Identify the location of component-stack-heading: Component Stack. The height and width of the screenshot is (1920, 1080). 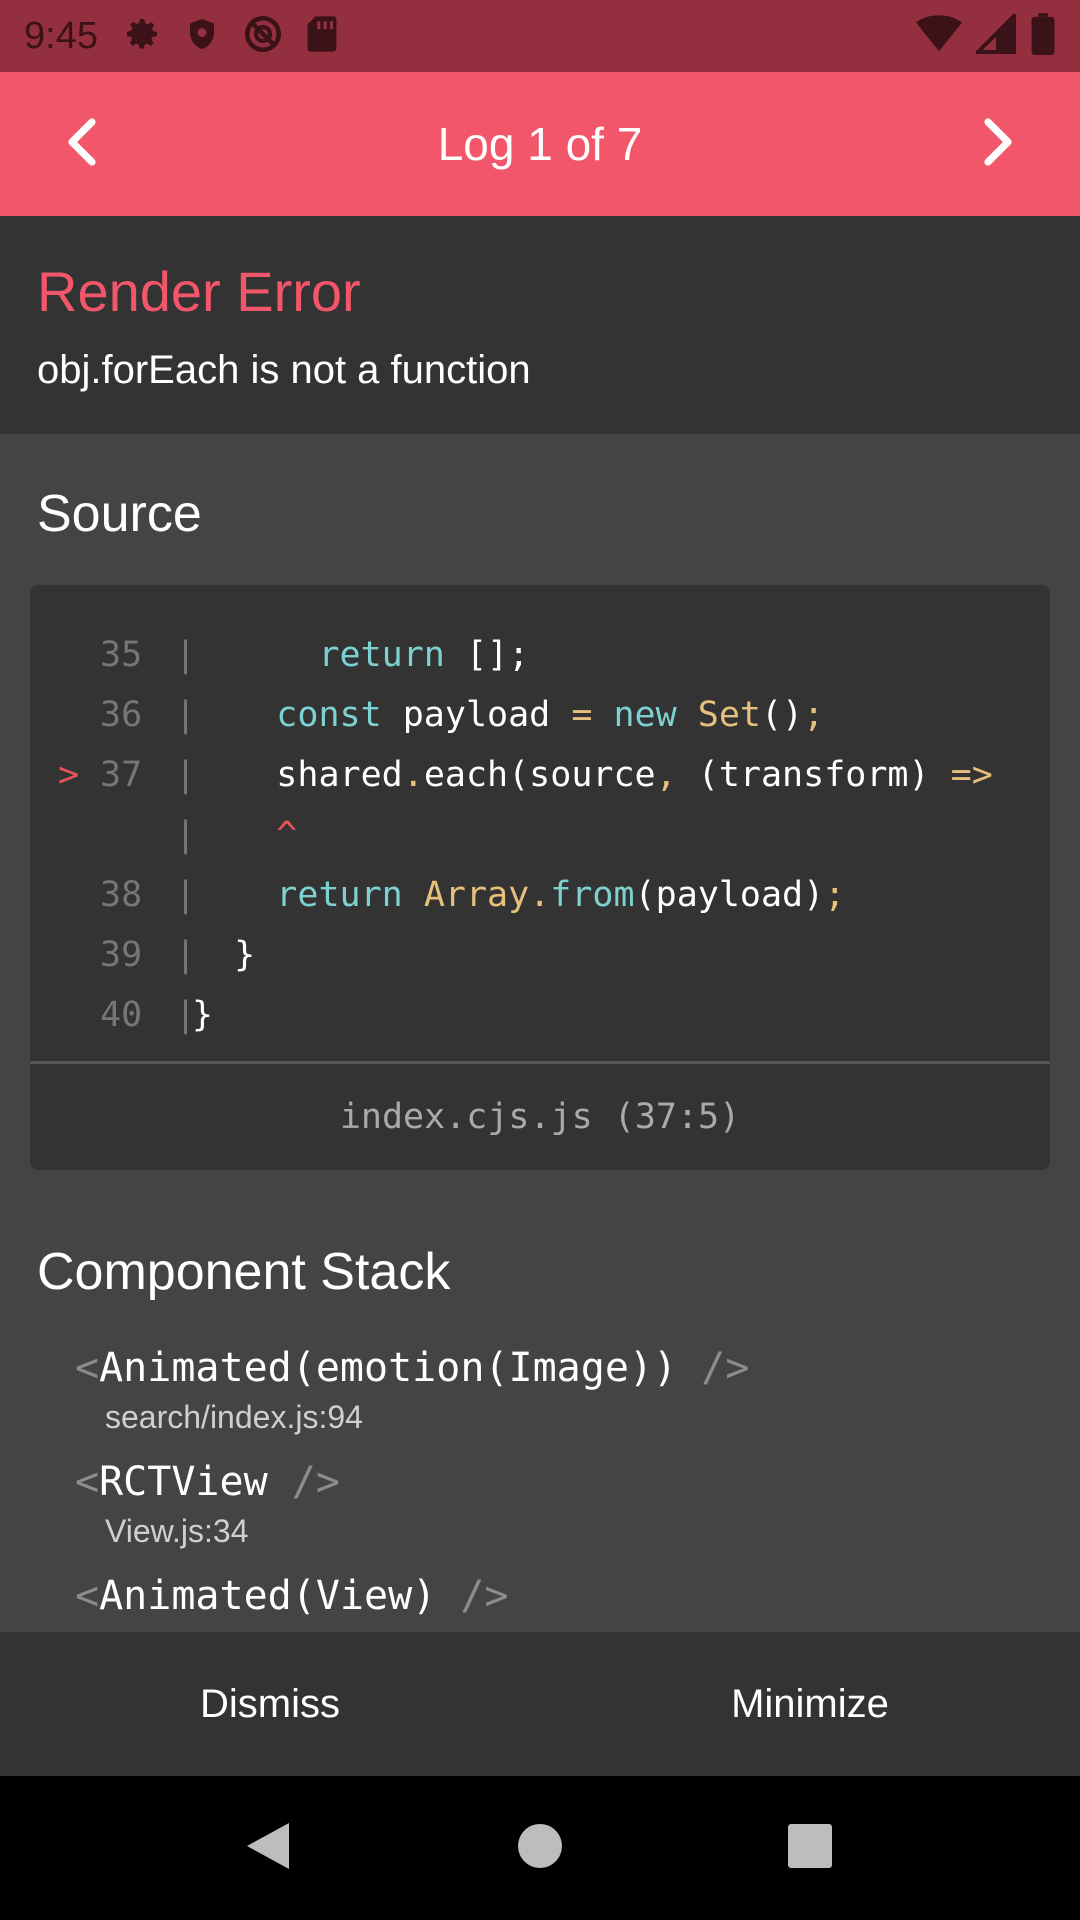
(244, 1272).